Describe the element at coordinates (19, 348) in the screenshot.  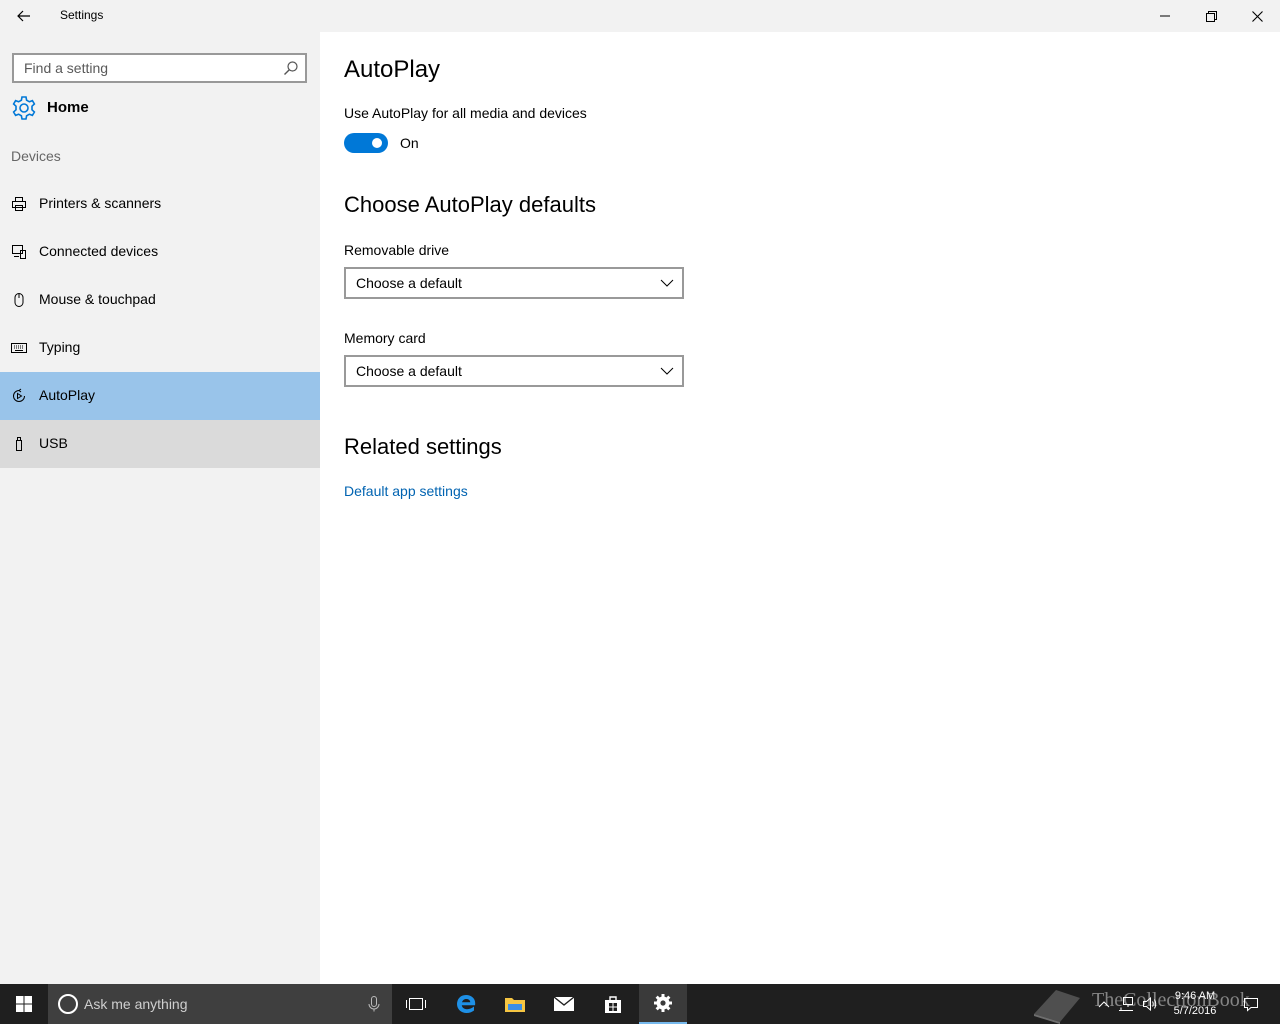
I see `keyboard-icon` at that location.